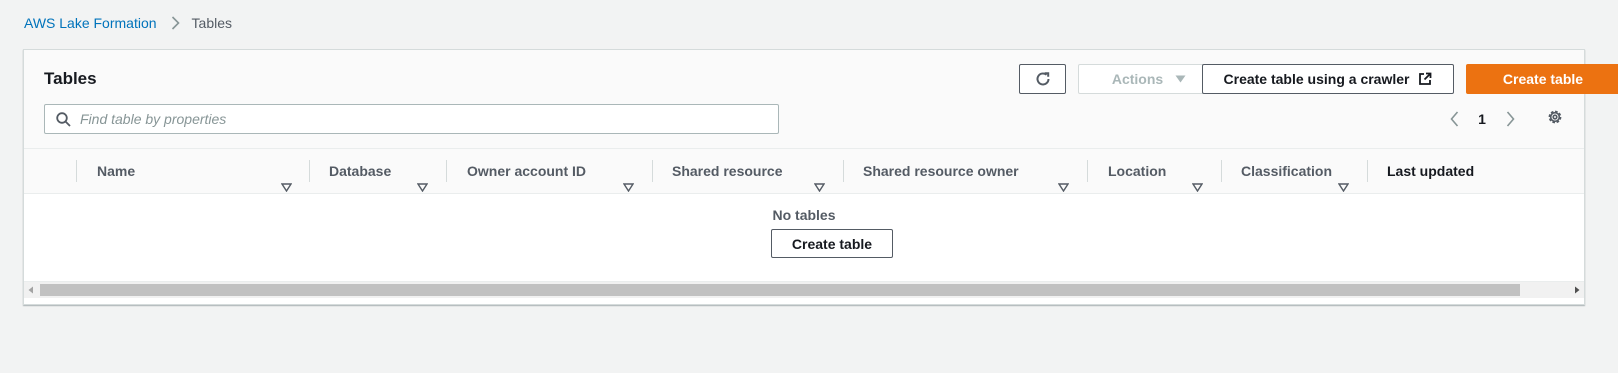  I want to click on column-header-last-updated: Last updated, so click(1430, 171).